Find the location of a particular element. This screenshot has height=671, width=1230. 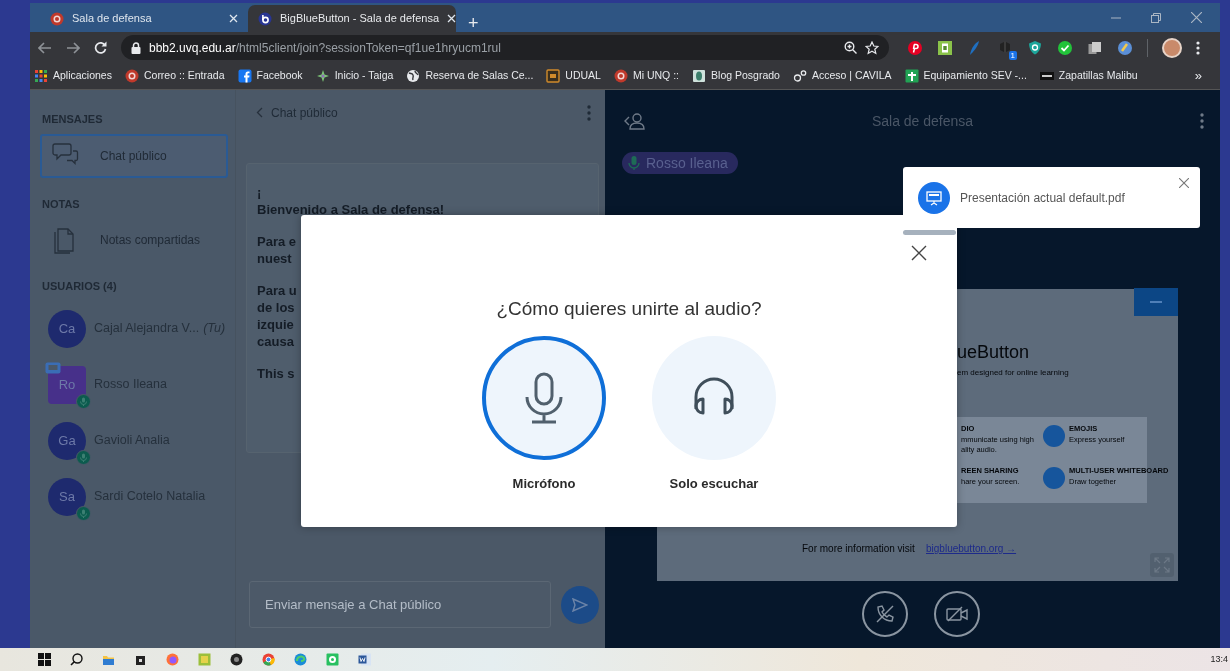

message-text: This s is located at coordinates (276, 373).